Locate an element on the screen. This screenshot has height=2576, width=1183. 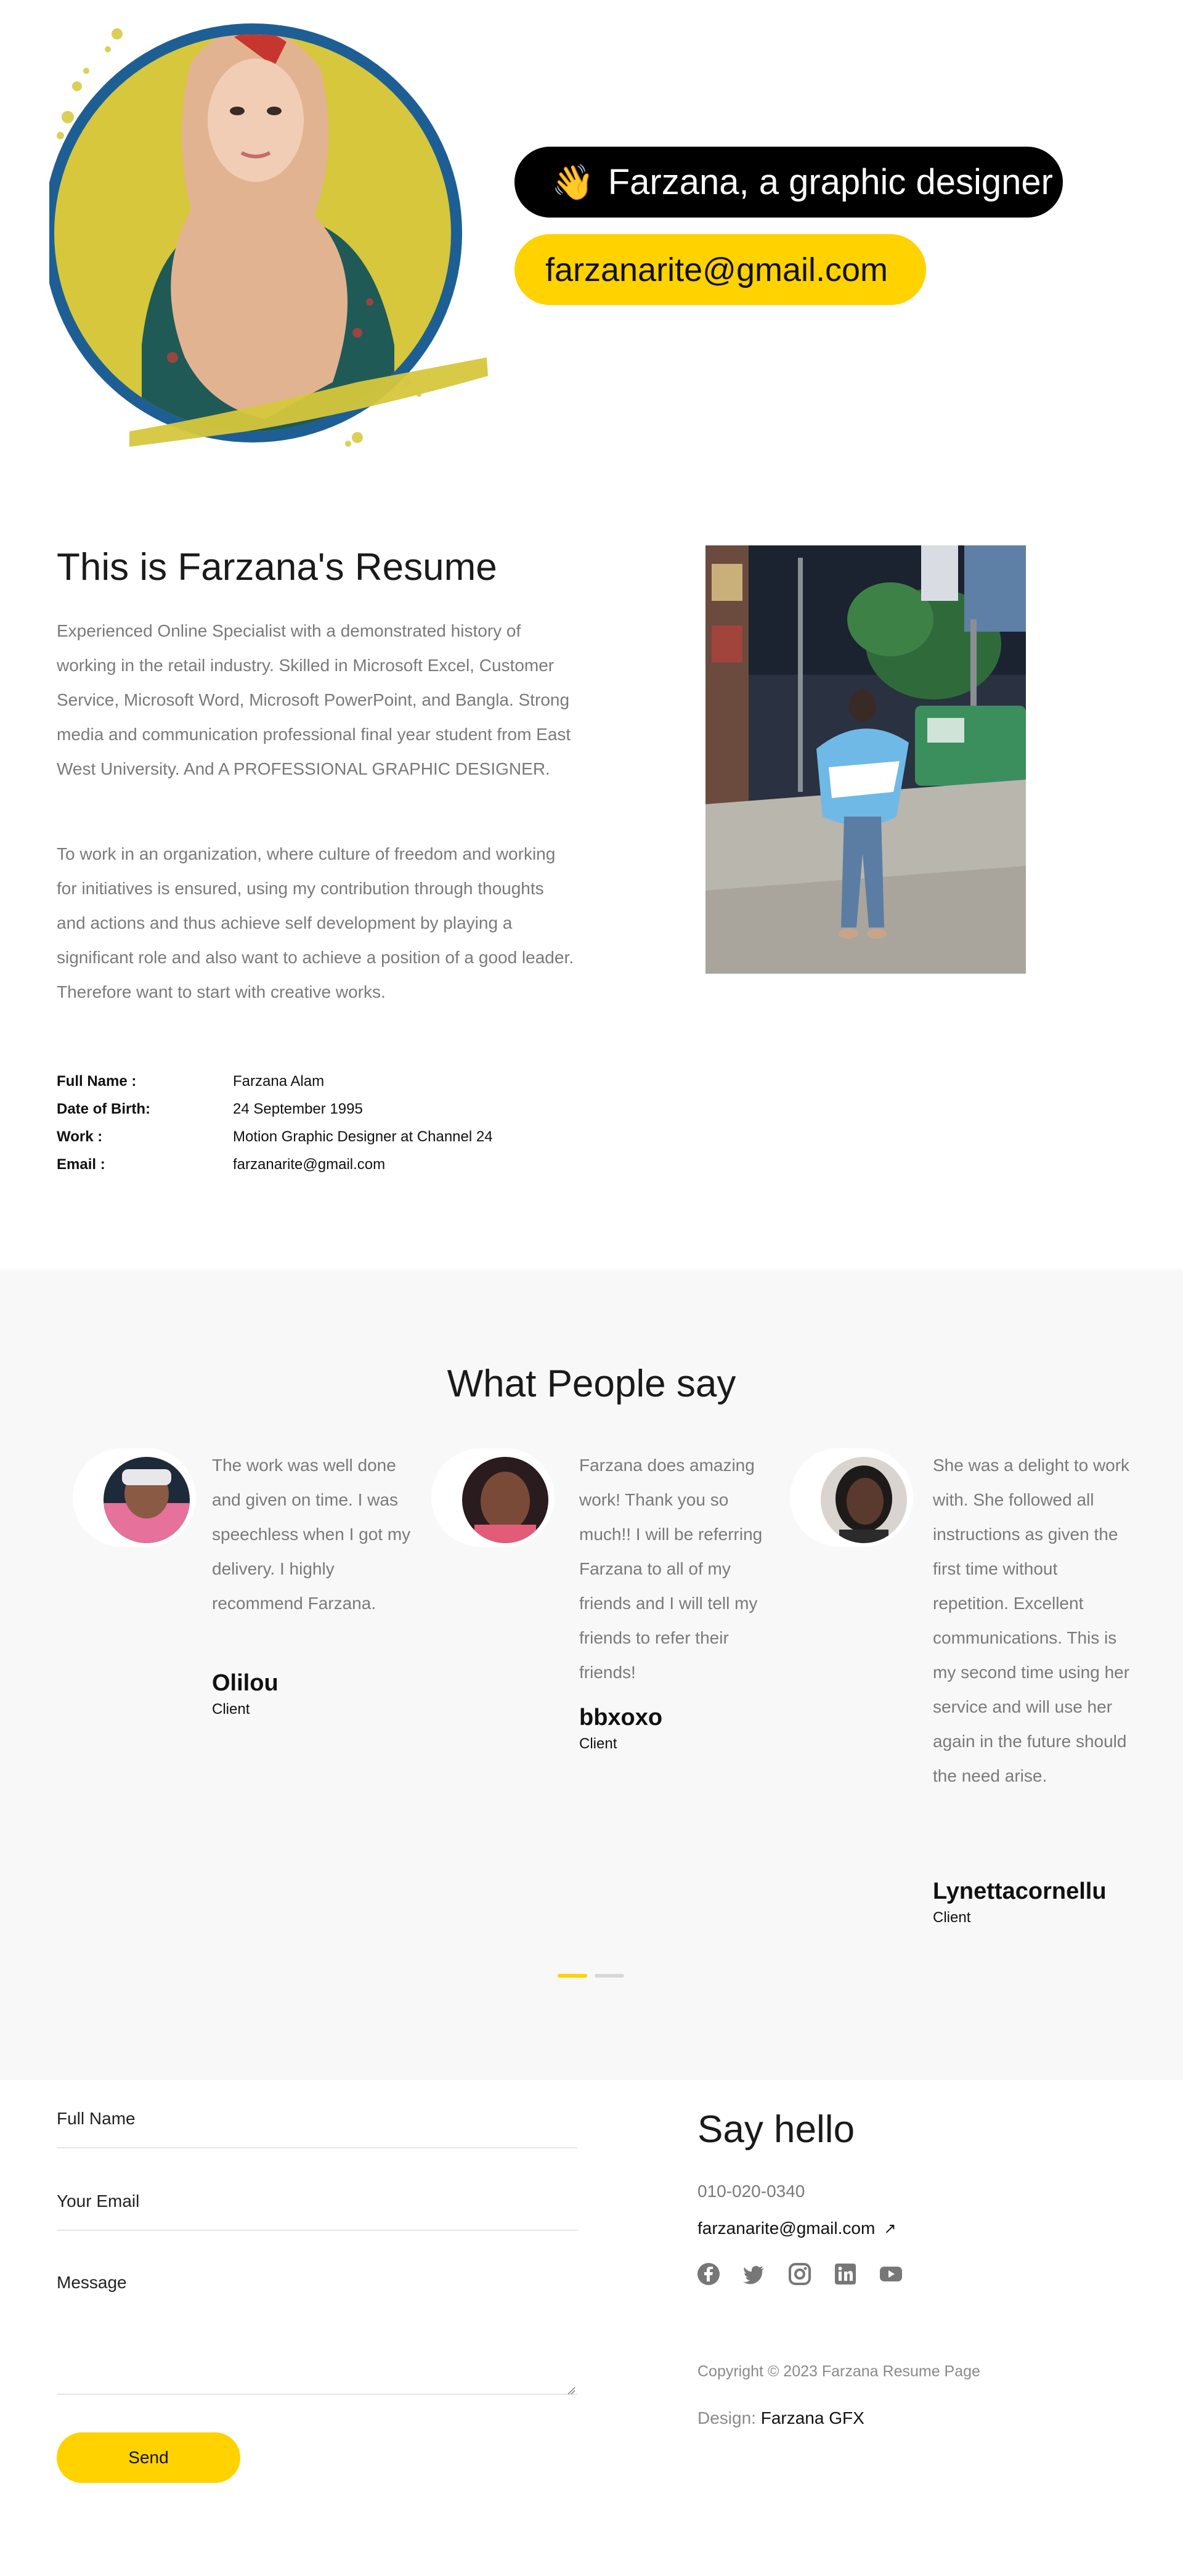
client-avatar-olilou is located at coordinates (147, 1500).